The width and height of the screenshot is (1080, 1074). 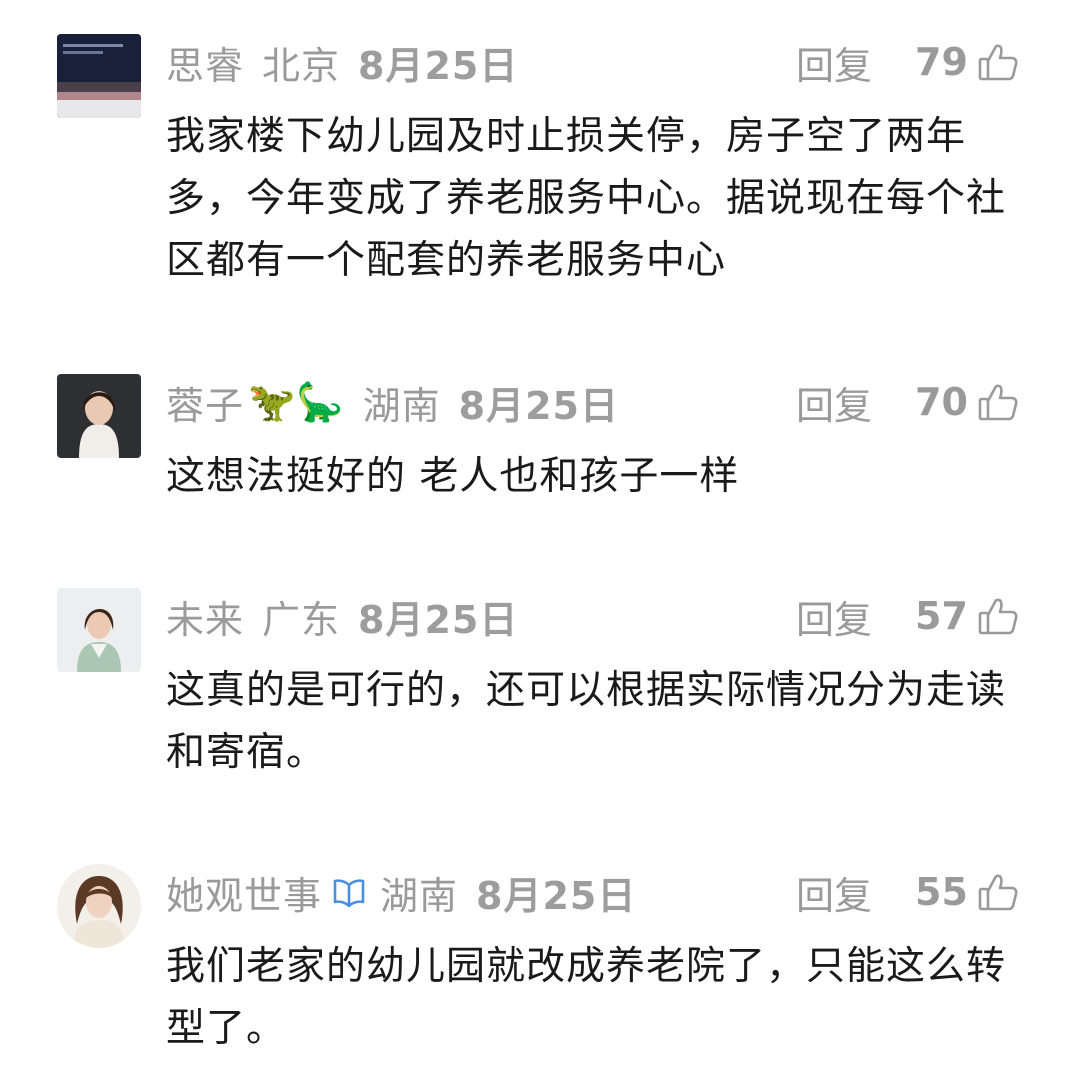 What do you see at coordinates (453, 476) in the screenshot?
I see `comment-text: 这想法挺好的 老人也和孩子一样` at bounding box center [453, 476].